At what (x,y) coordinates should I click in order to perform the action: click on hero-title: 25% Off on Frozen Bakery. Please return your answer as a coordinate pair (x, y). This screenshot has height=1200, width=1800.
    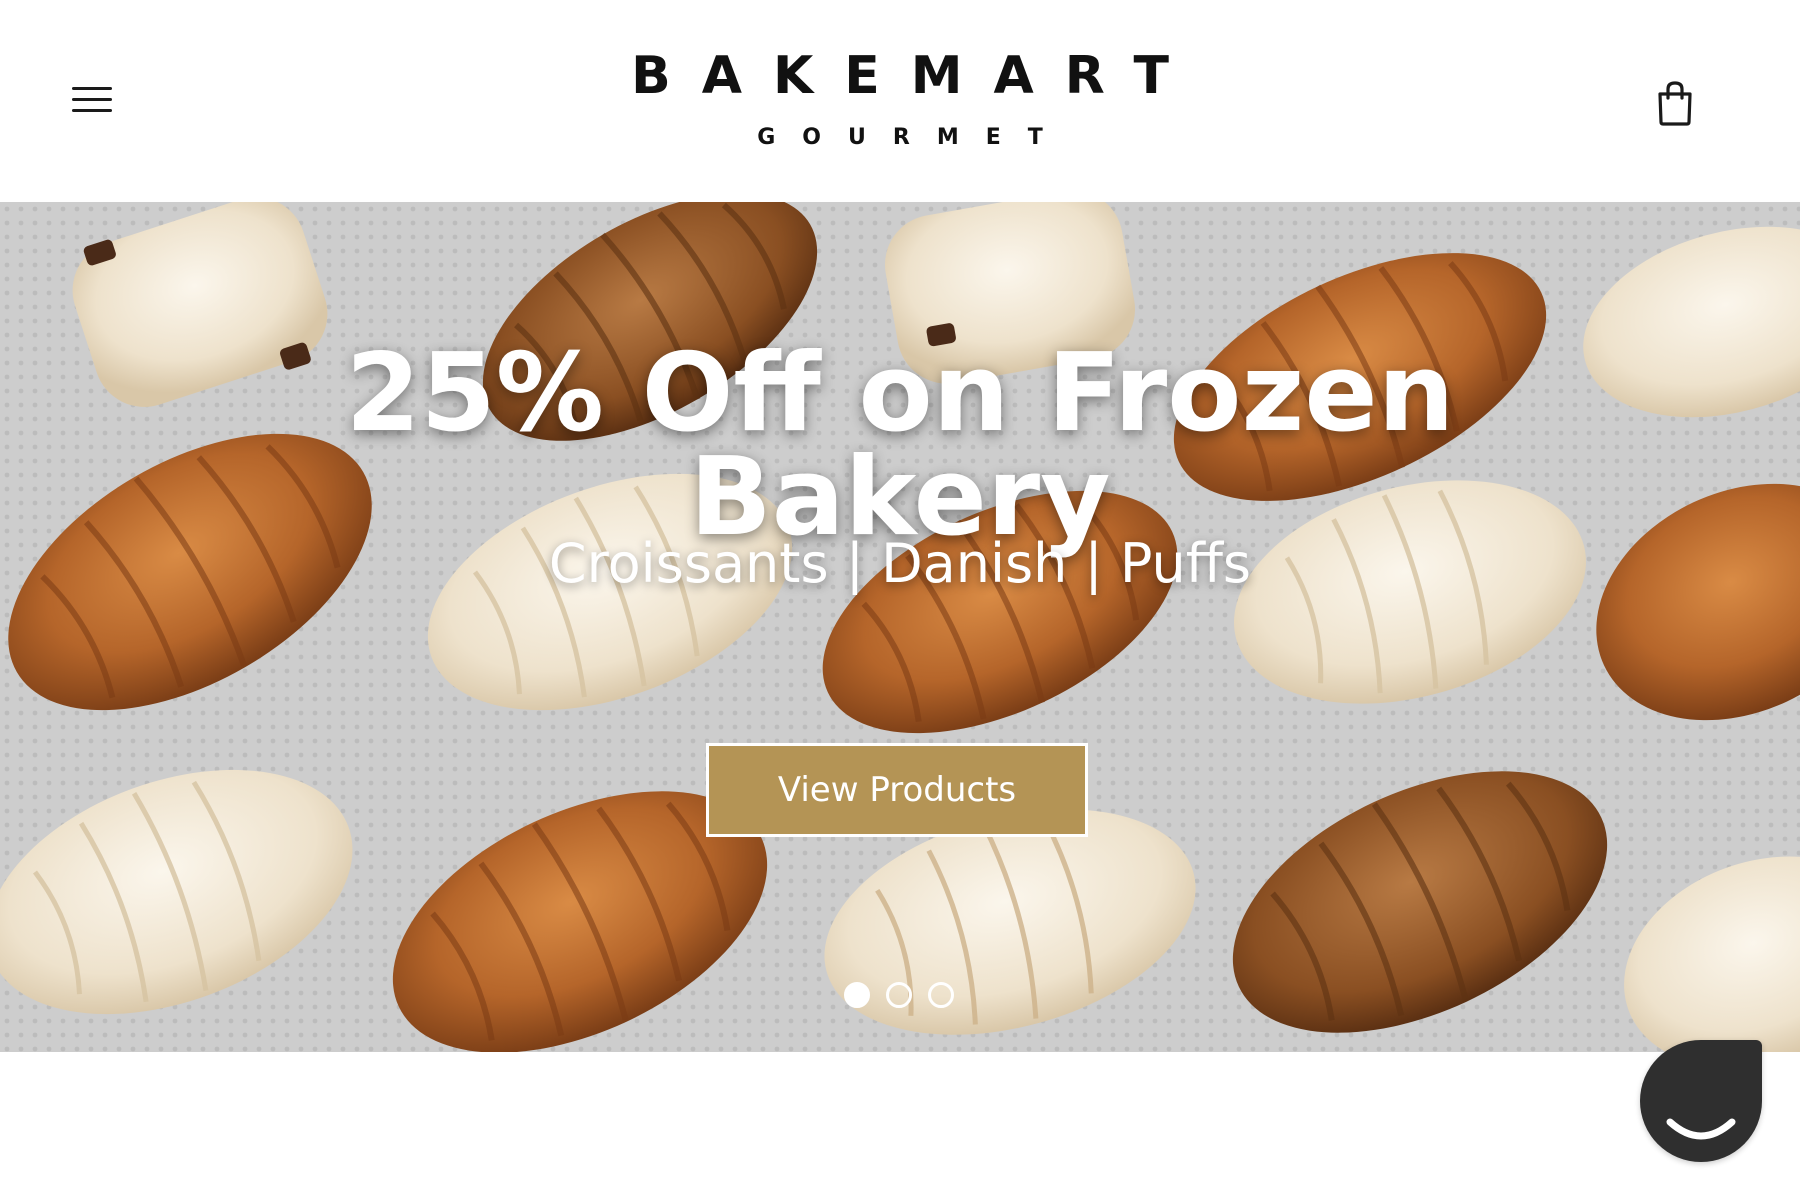
    Looking at the image, I should click on (900, 446).